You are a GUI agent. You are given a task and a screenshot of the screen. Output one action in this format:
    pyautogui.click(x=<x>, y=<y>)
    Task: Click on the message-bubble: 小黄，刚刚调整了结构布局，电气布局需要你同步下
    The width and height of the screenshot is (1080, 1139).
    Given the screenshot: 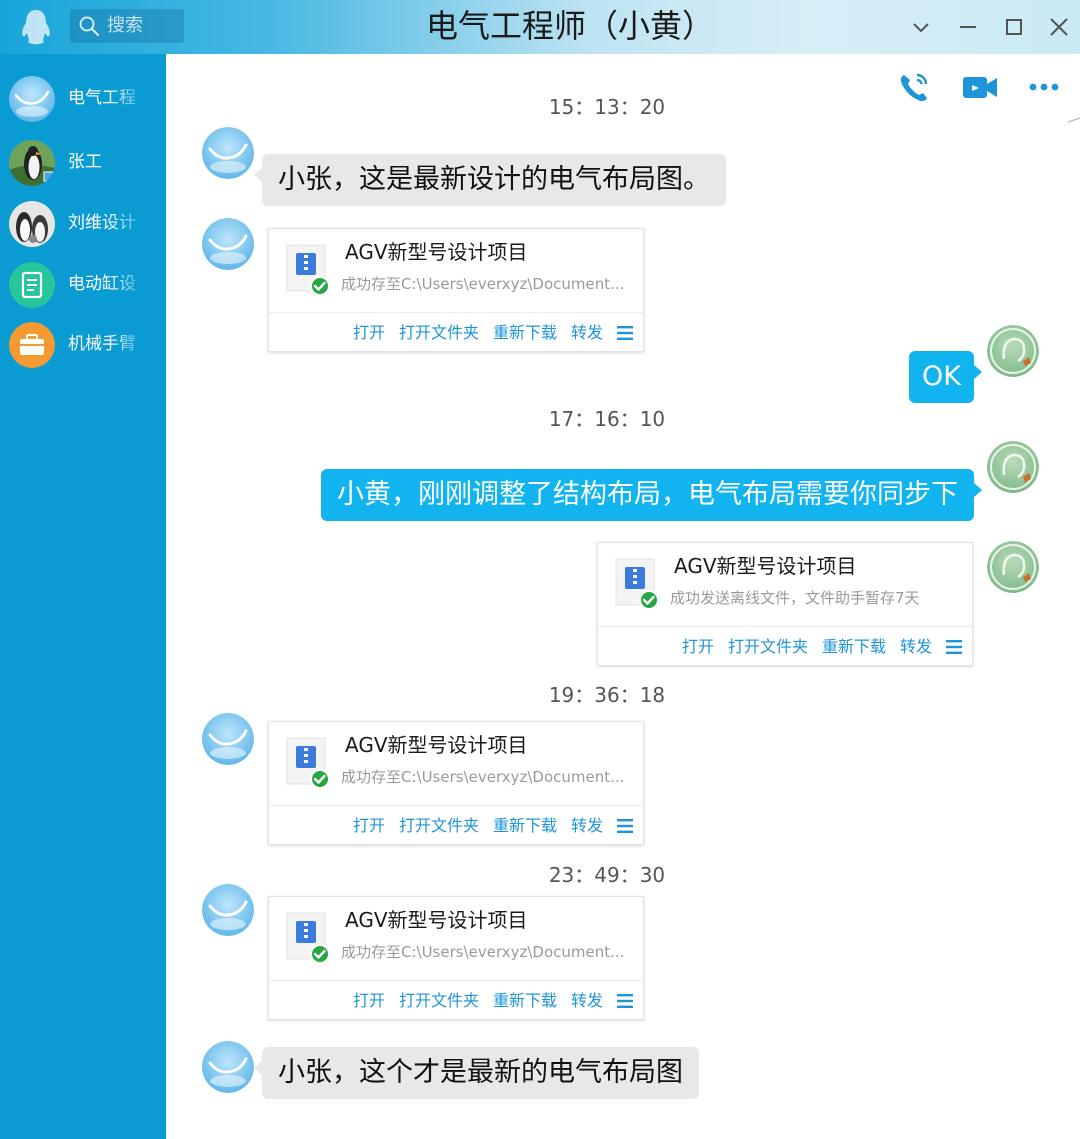 What is the action you would take?
    pyautogui.click(x=651, y=495)
    